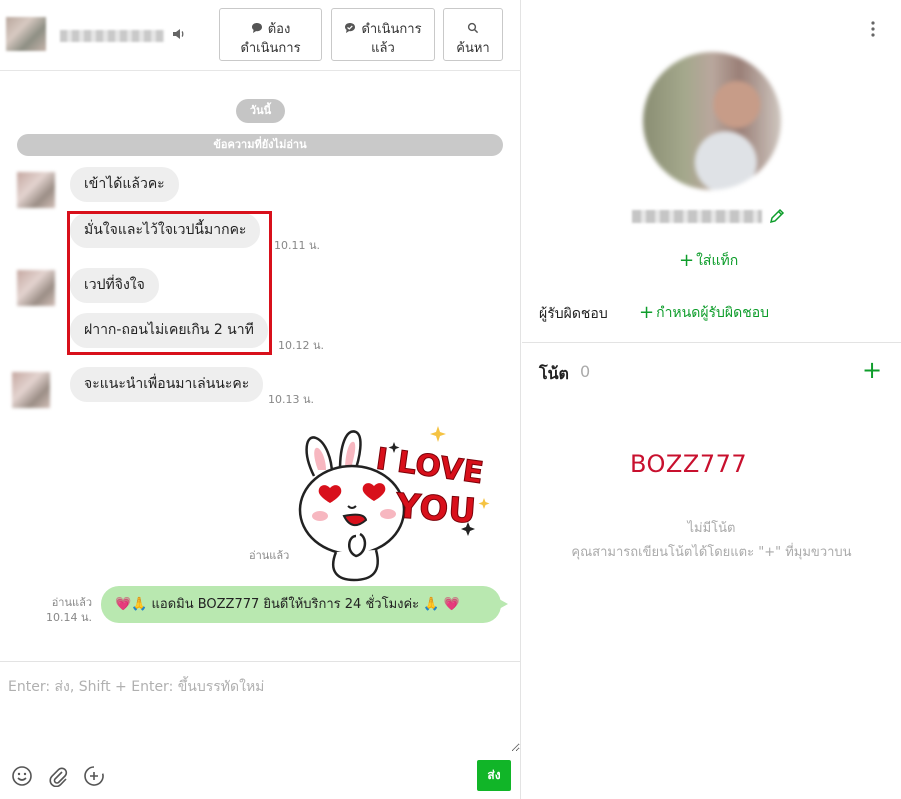 The width and height of the screenshot is (901, 799). Describe the element at coordinates (689, 464) in the screenshot. I see `brand-annotation: BOZZ777` at that location.